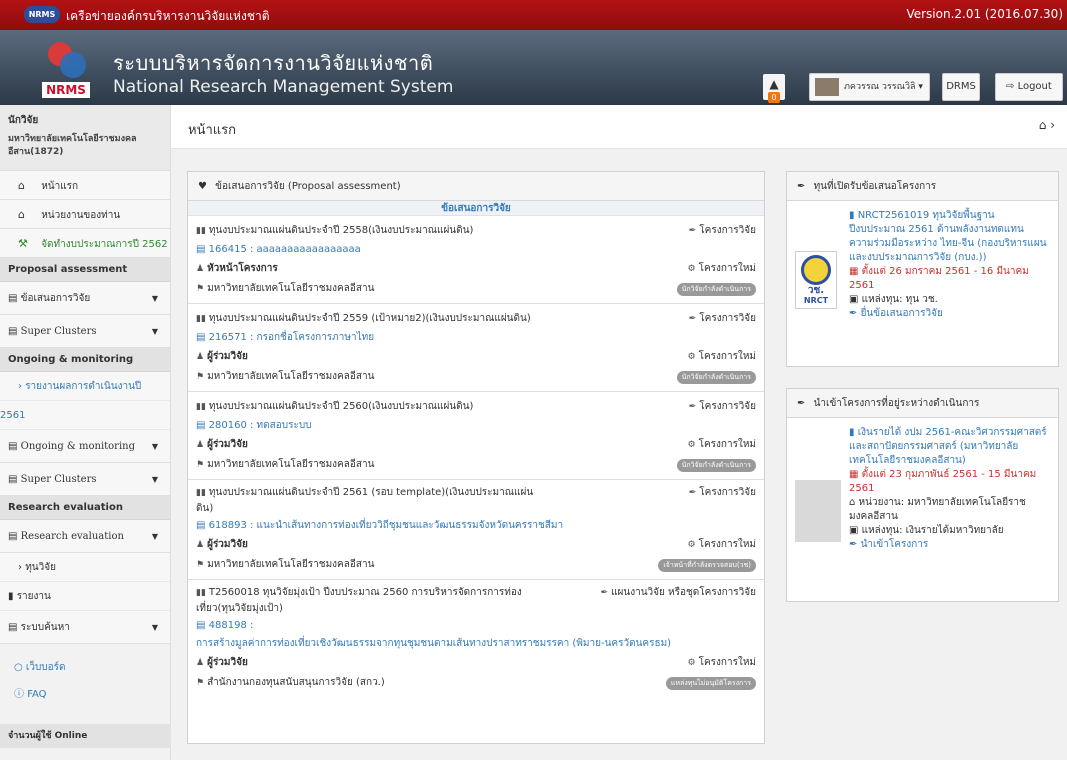 The width and height of the screenshot is (1067, 760). Describe the element at coordinates (949, 314) in the screenshot. I see `submit-proposal-link: ✒ ยื่นข้อเสนอการวิจัย` at that location.